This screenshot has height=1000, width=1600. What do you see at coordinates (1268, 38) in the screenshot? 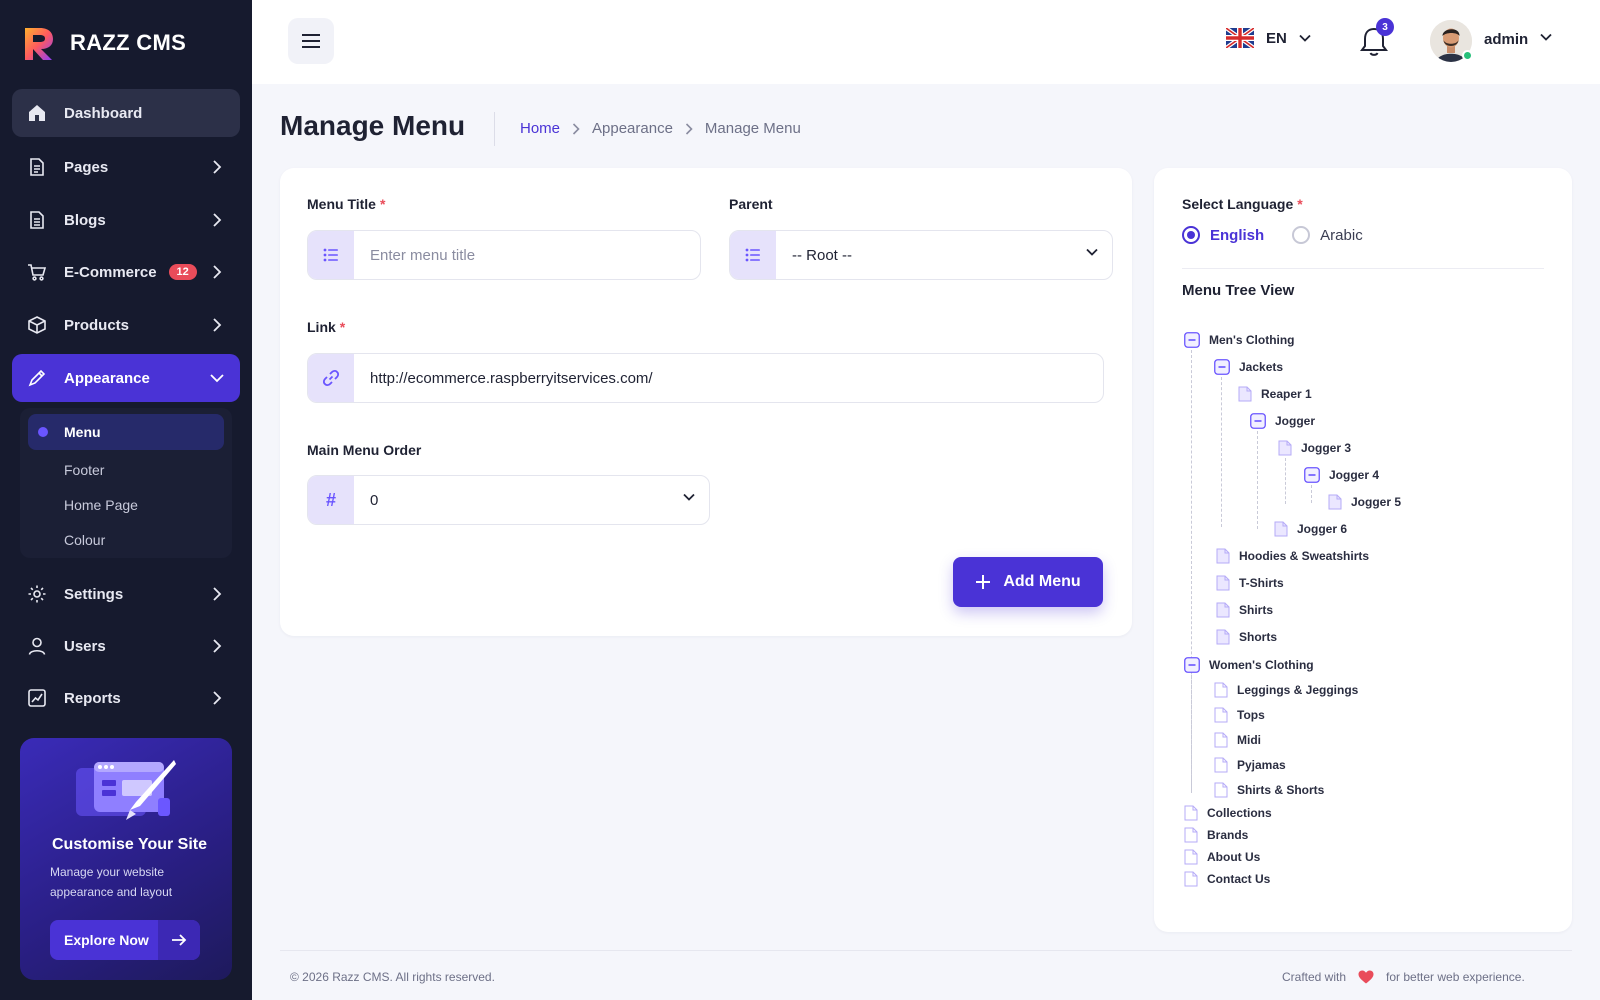
I see `language-selector: EN` at bounding box center [1268, 38].